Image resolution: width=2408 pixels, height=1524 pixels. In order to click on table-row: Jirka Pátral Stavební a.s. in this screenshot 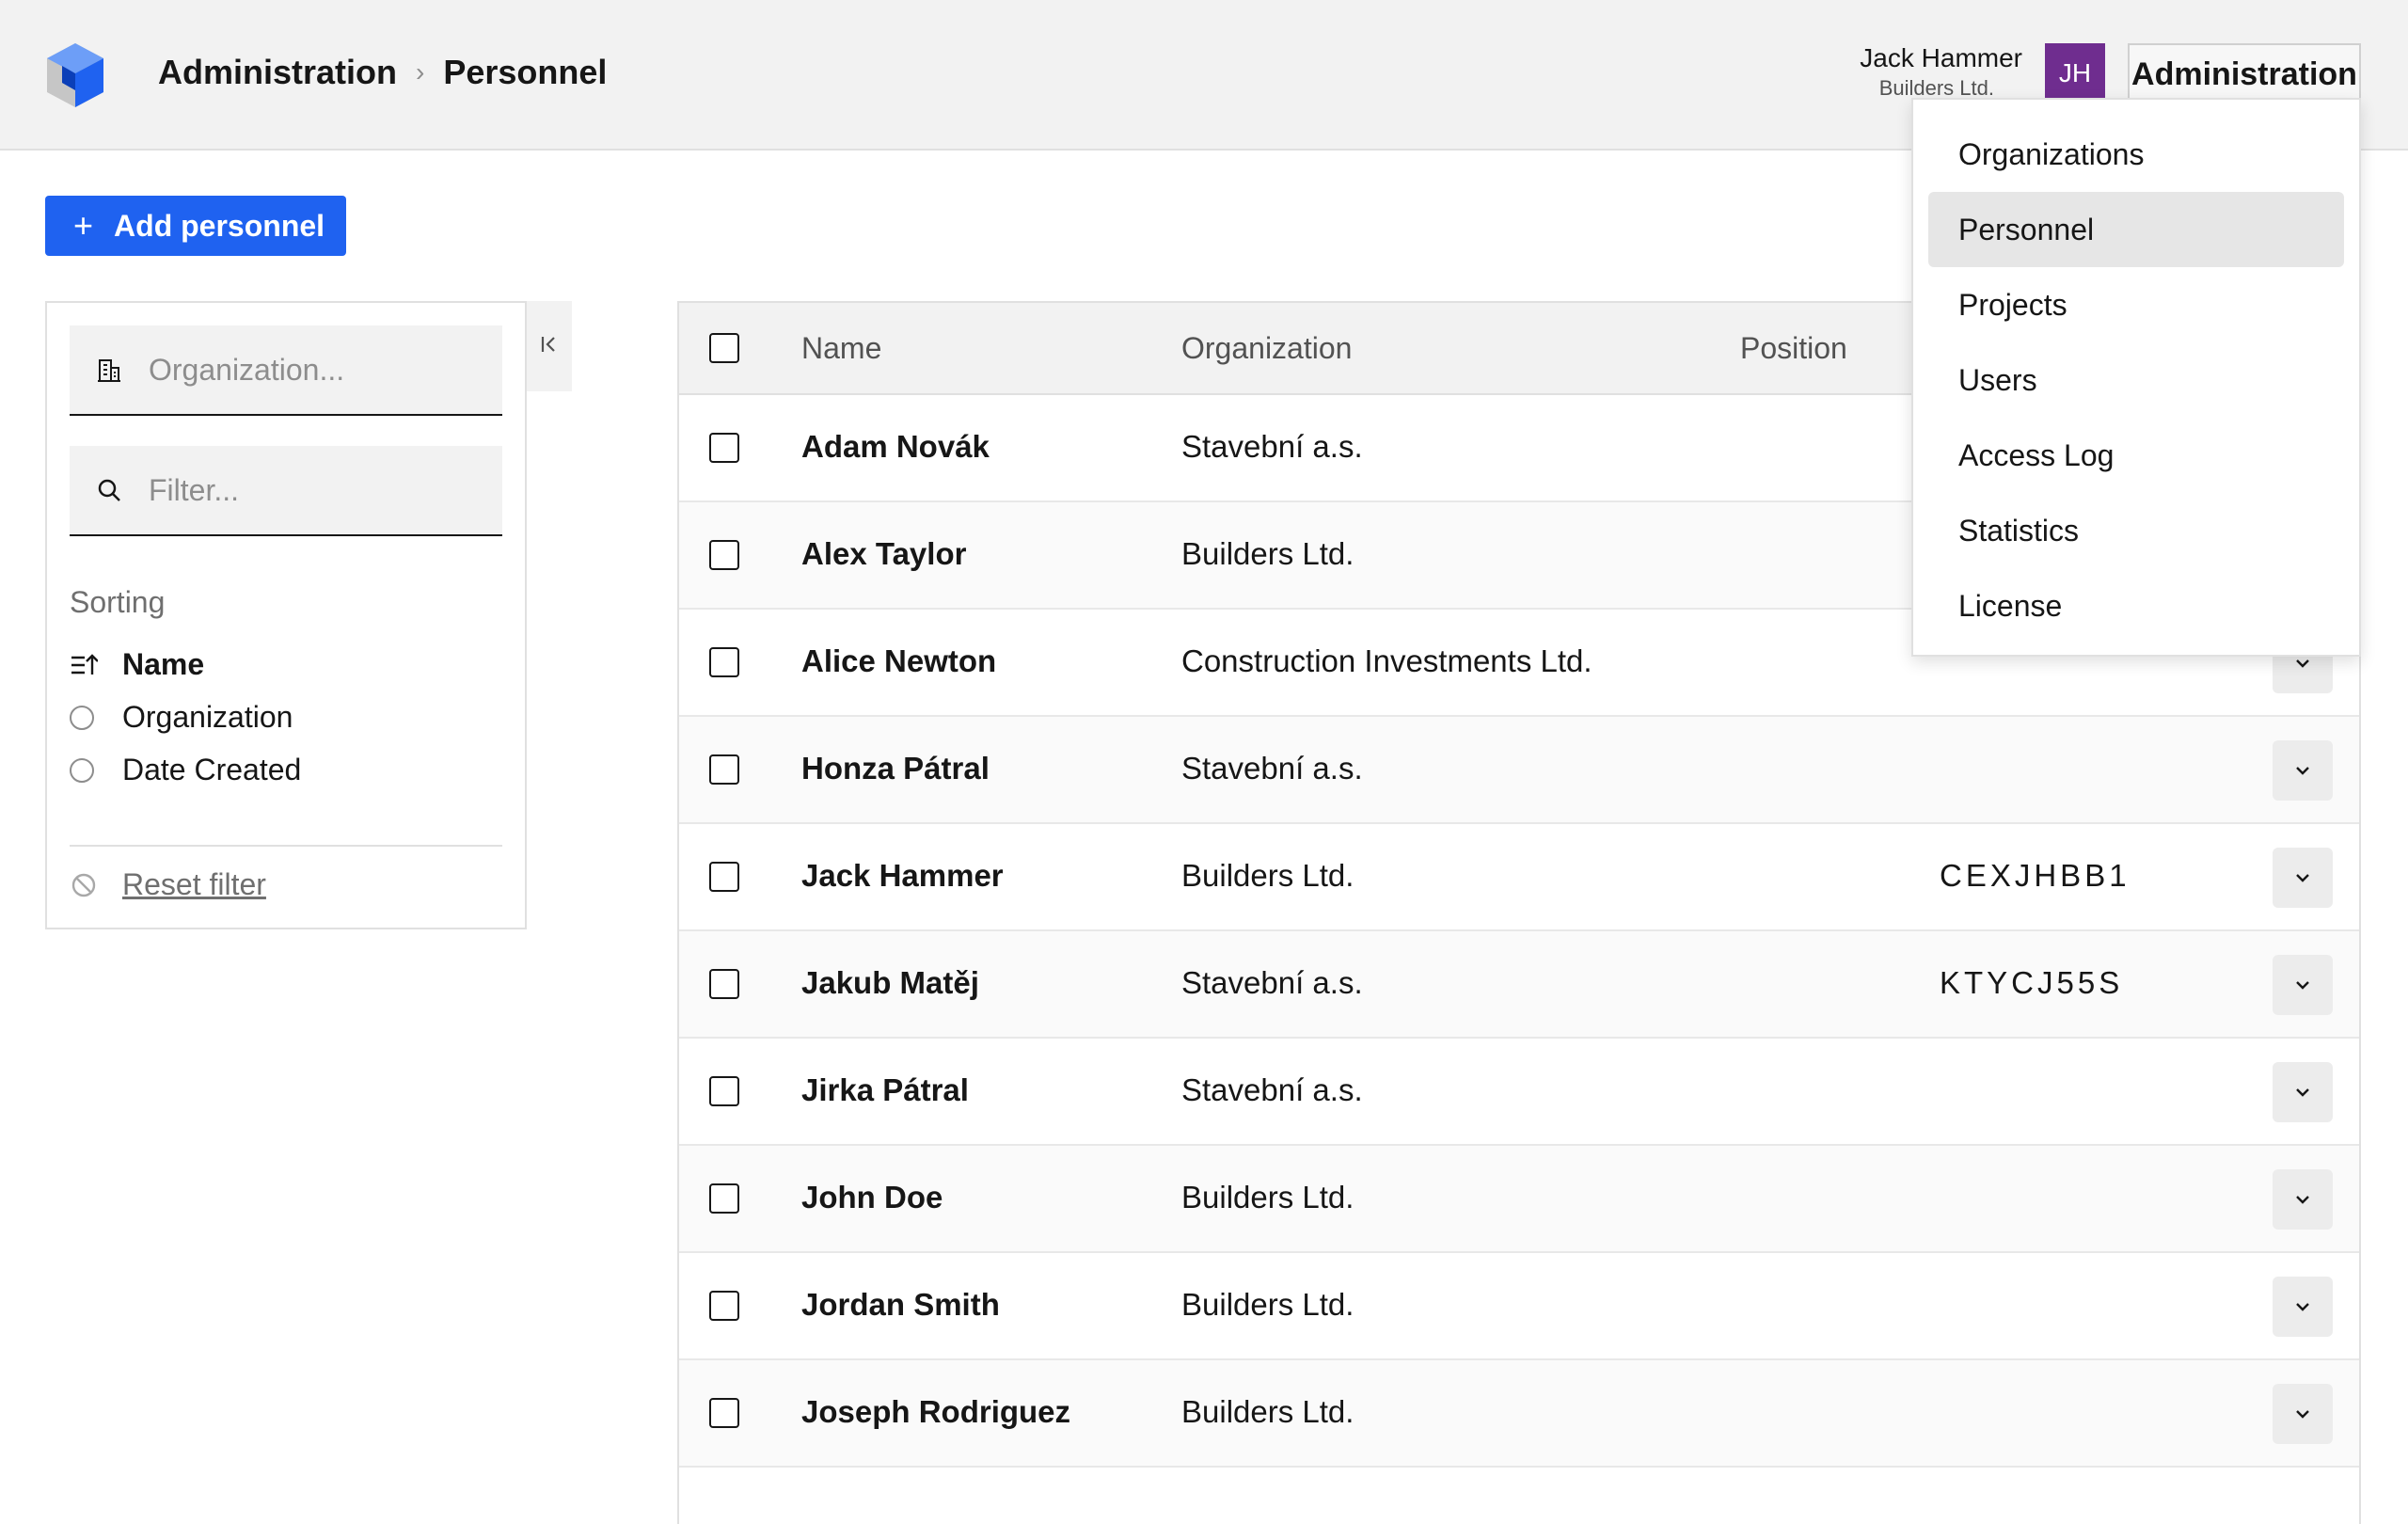, I will do `click(1519, 1092)`.